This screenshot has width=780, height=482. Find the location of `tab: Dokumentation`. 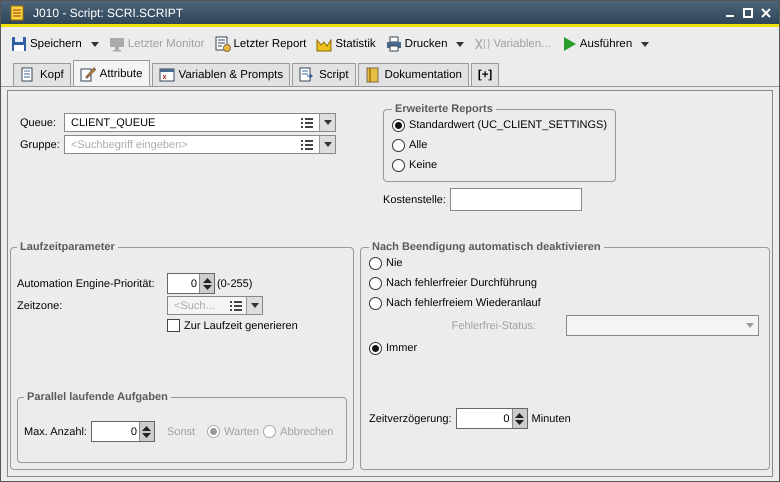

tab: Dokumentation is located at coordinates (413, 74).